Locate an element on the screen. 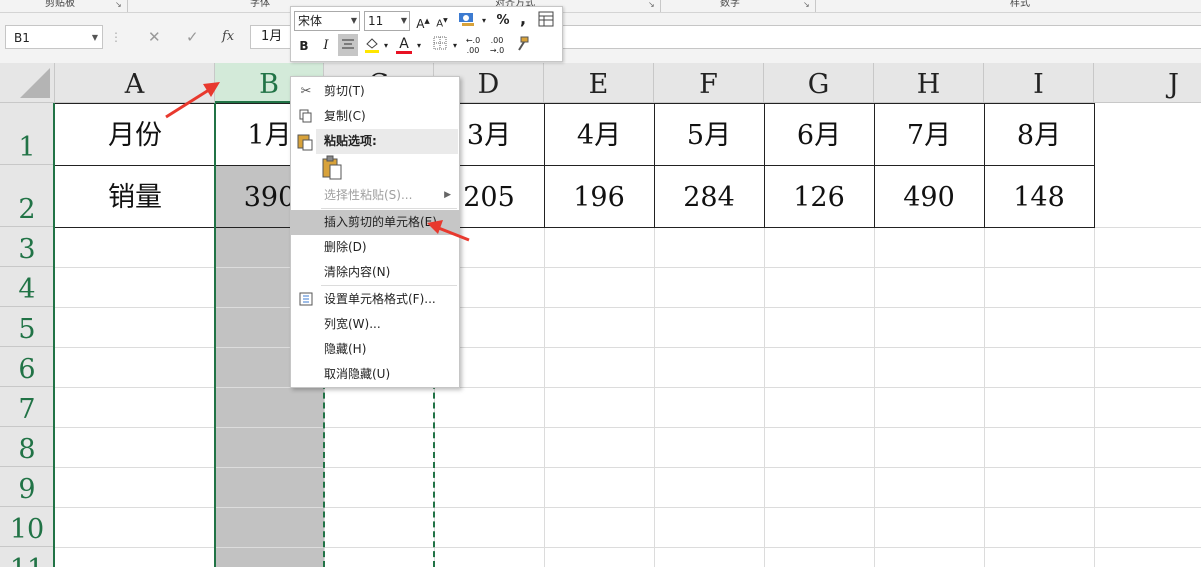 Image resolution: width=1201 pixels, height=567 pixels. font-name-select: 宋体 ▼ is located at coordinates (327, 21).